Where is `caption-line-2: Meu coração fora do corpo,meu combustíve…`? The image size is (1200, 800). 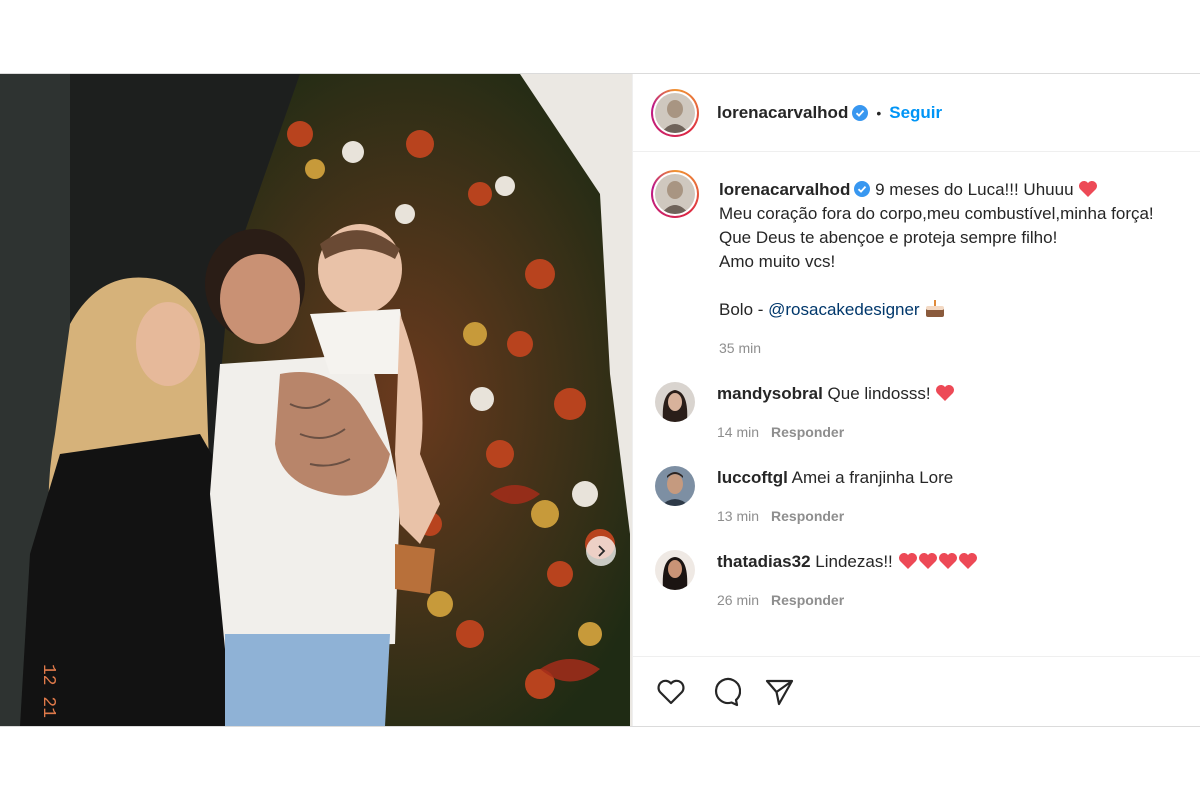 caption-line-2: Meu coração fora do corpo,meu combustíve… is located at coordinates (936, 213).